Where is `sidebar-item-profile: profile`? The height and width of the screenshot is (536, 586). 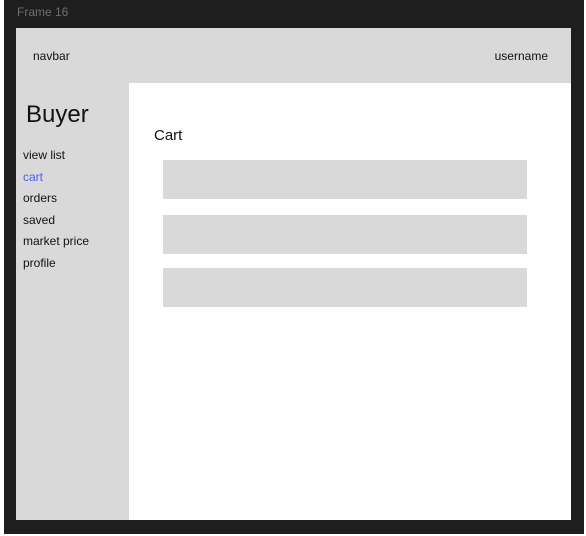
sidebar-item-profile: profile is located at coordinates (56, 264).